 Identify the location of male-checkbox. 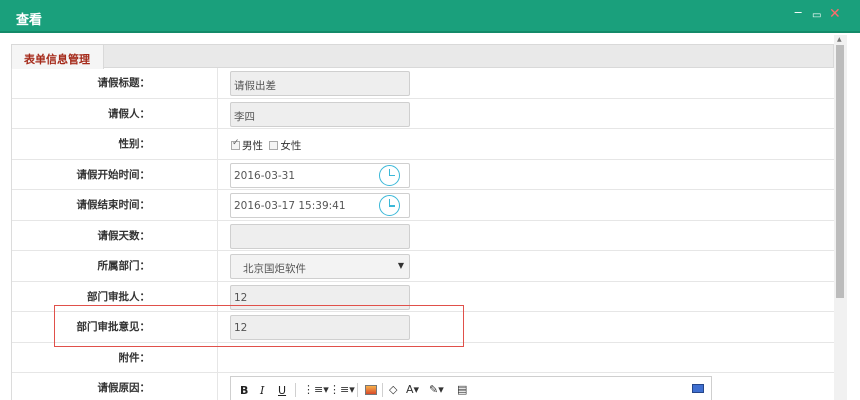
(235, 144).